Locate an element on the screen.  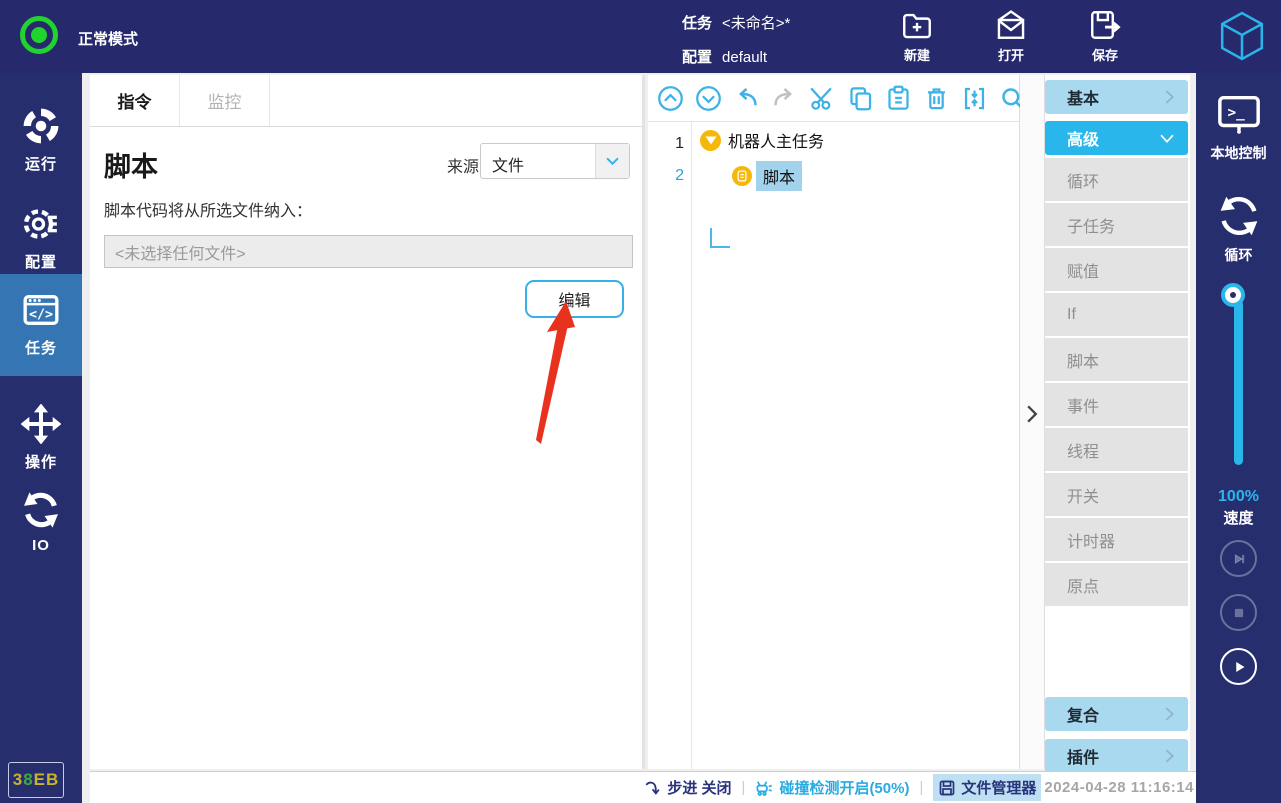
config-value: default is located at coordinates (745, 57).